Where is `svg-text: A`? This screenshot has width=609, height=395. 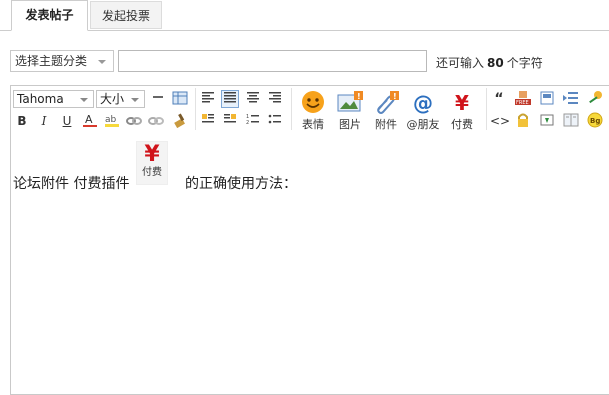 svg-text: A is located at coordinates (89, 119).